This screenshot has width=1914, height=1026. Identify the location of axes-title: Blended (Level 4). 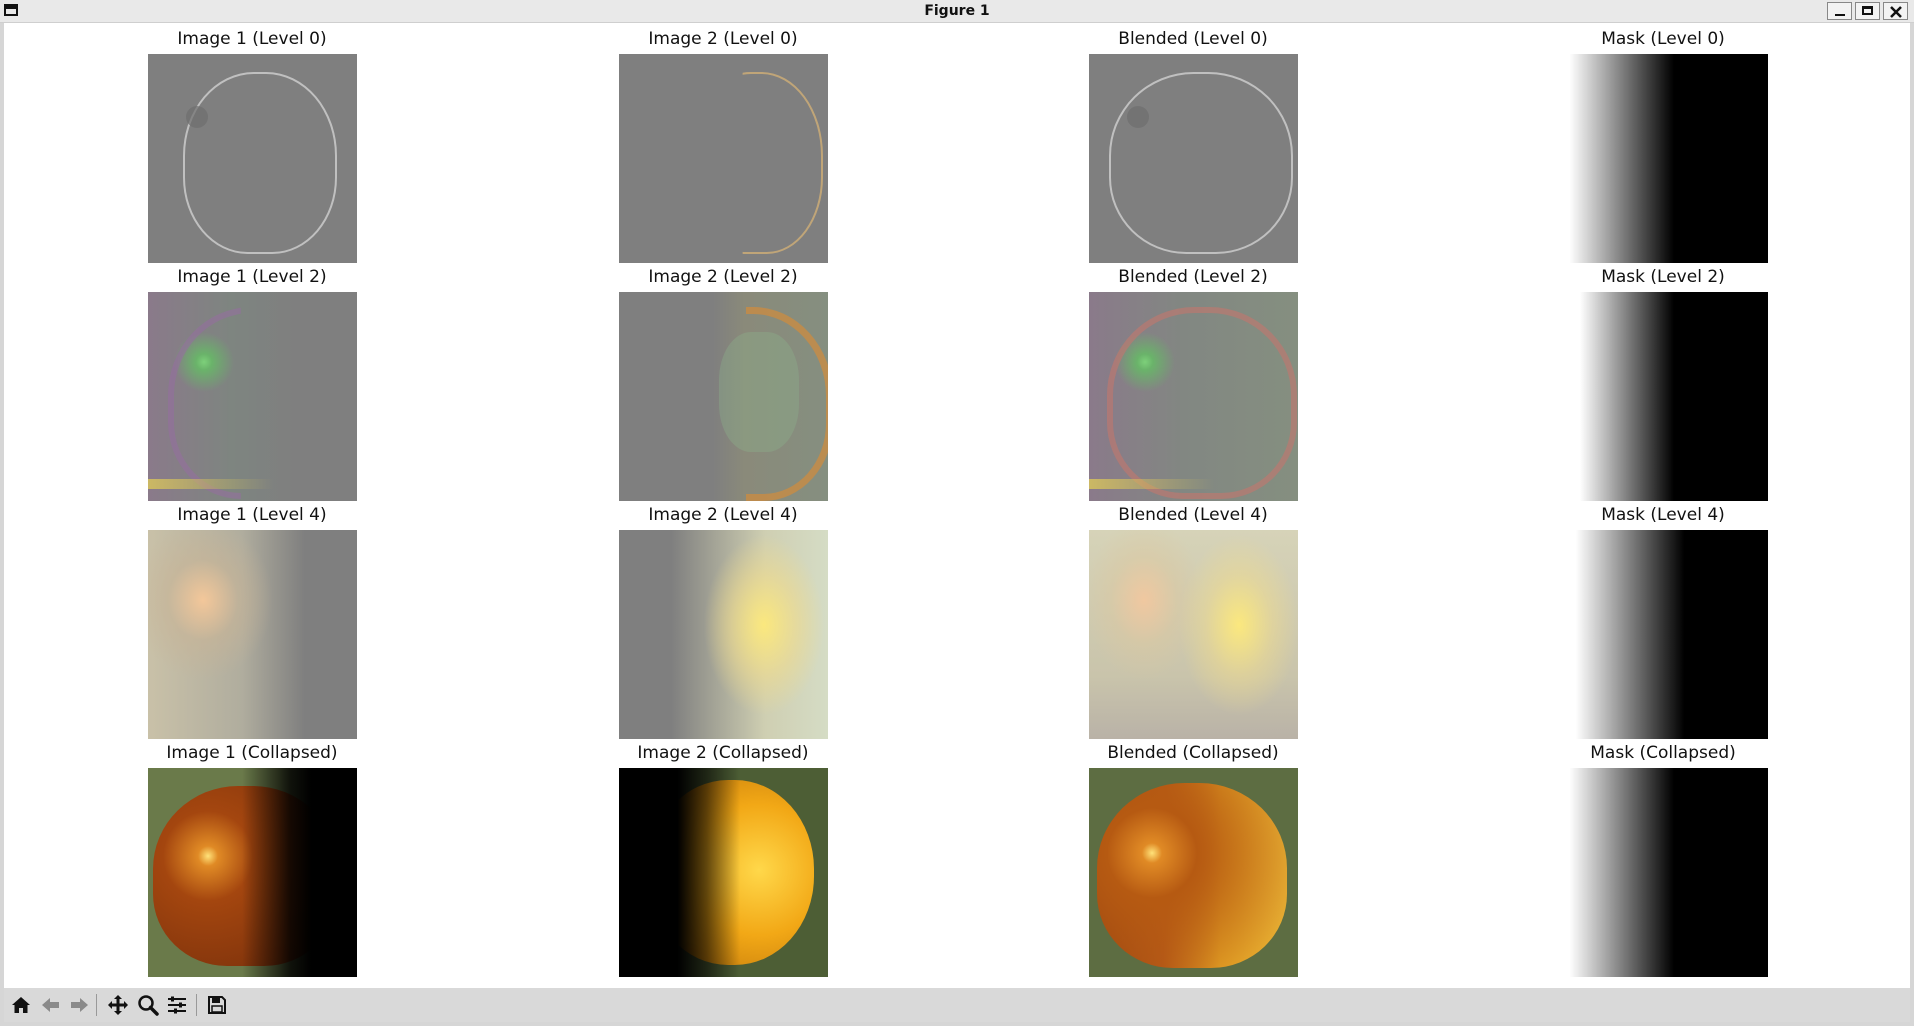
(1193, 515).